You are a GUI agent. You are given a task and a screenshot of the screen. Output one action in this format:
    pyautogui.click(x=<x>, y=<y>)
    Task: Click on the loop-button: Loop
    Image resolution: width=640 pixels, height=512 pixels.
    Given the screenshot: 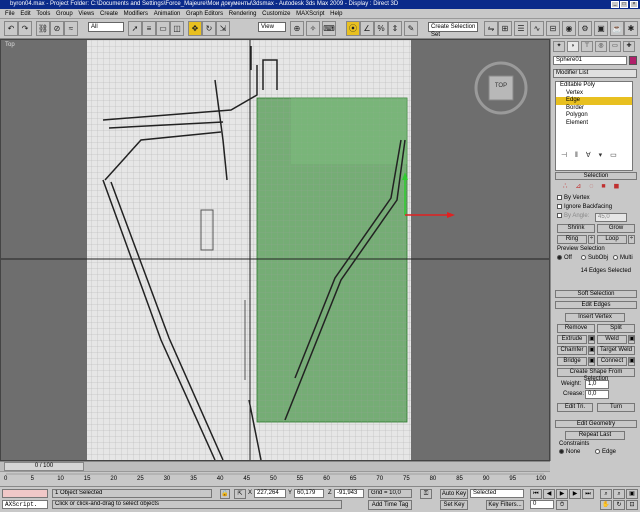 What is the action you would take?
    pyautogui.click(x=612, y=239)
    